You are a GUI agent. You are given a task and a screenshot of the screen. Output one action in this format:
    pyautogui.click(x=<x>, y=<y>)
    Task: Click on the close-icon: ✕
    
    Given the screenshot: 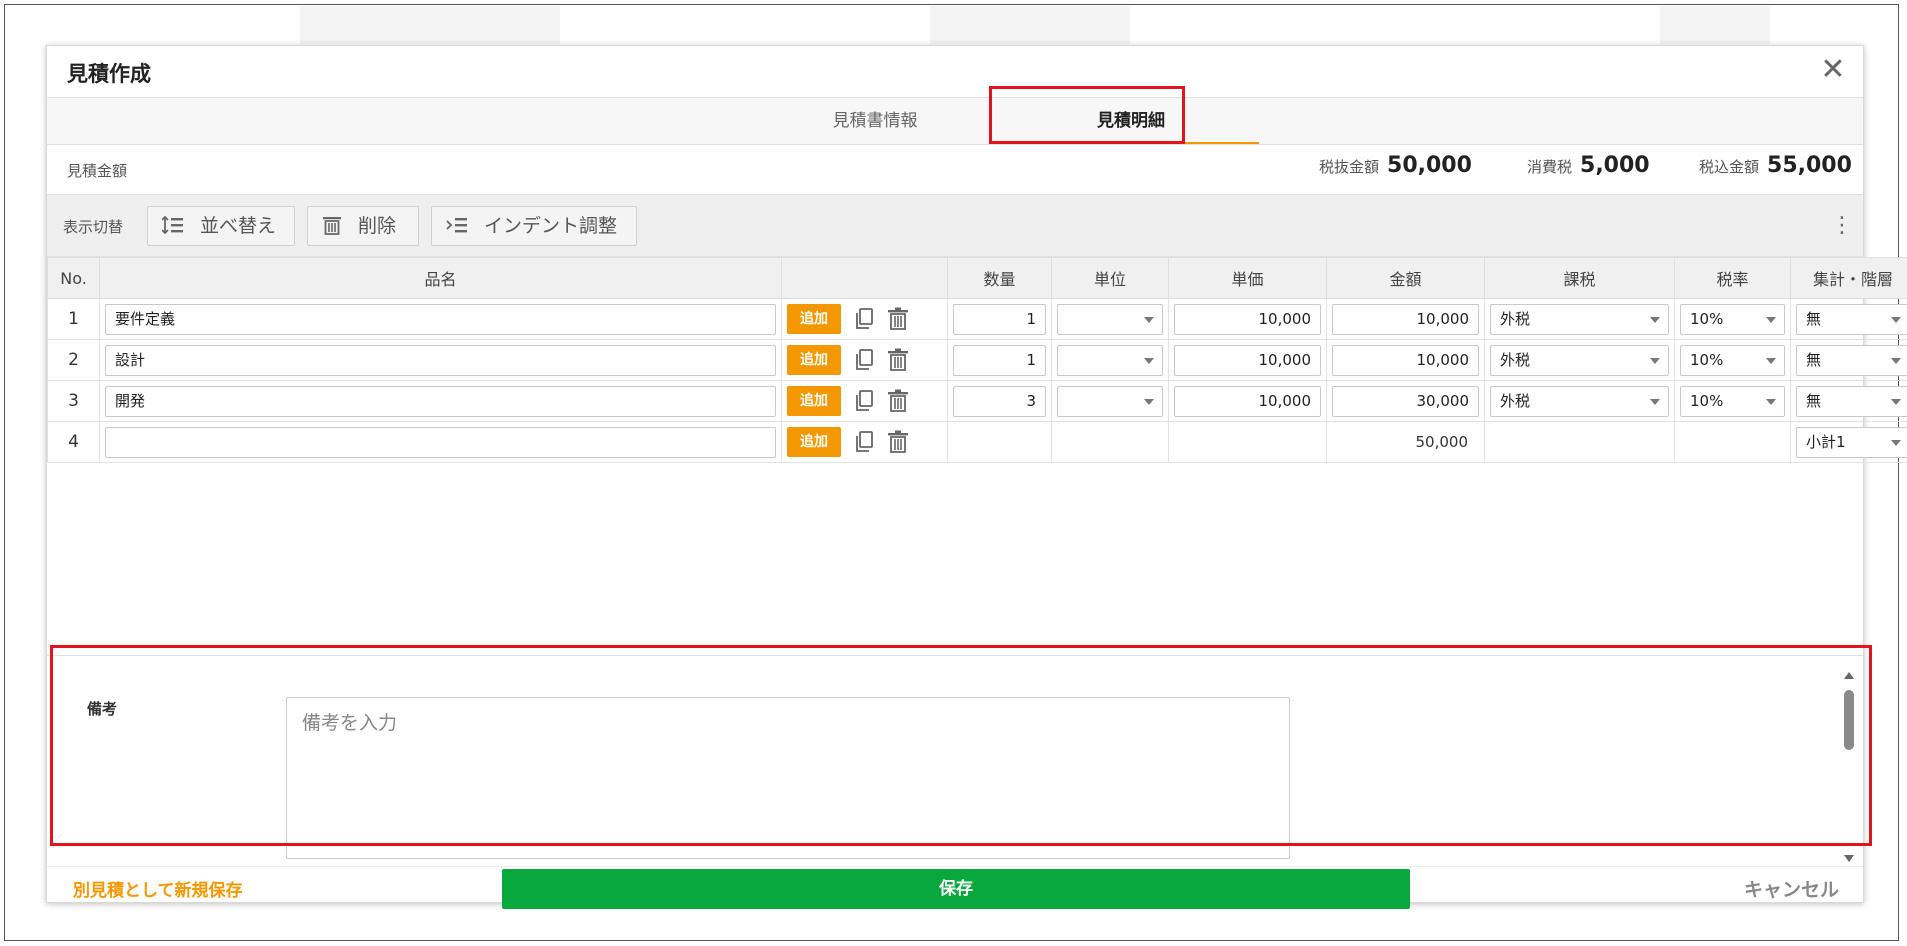 What is the action you would take?
    pyautogui.click(x=1833, y=70)
    